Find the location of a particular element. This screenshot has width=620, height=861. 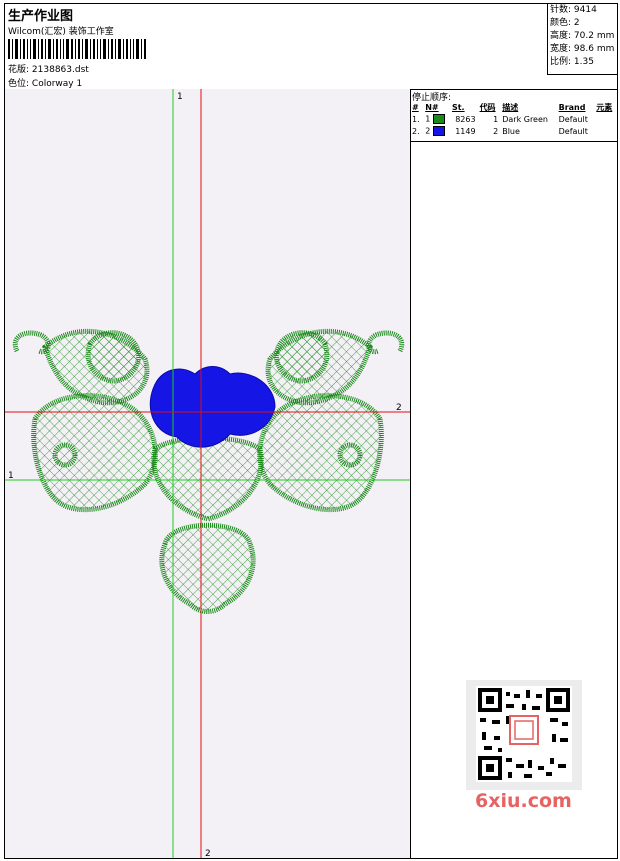

red-horizontal-label: 2 is located at coordinates (399, 408).